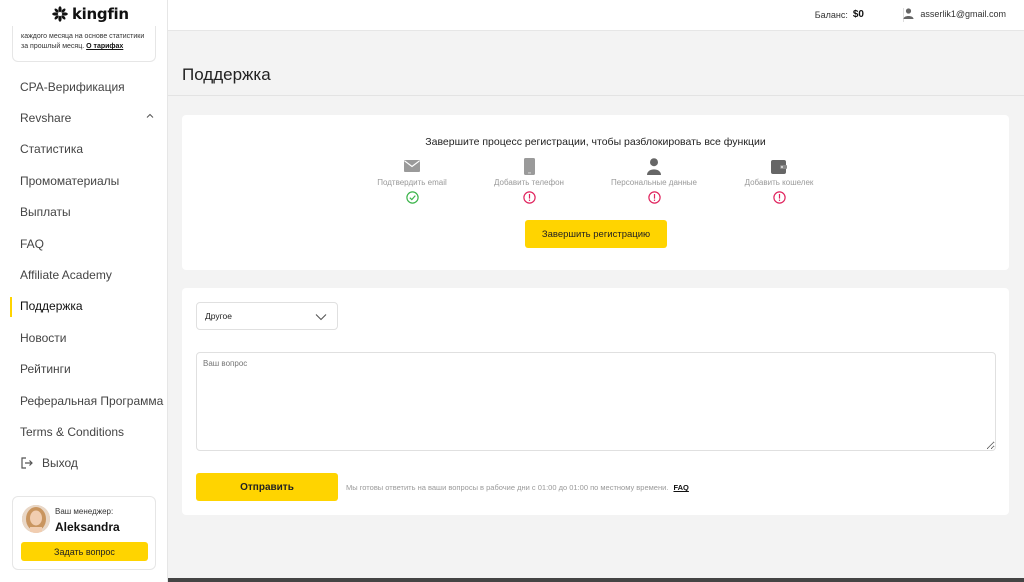 The height and width of the screenshot is (582, 1024). I want to click on faq-link: FAQ, so click(680, 487).